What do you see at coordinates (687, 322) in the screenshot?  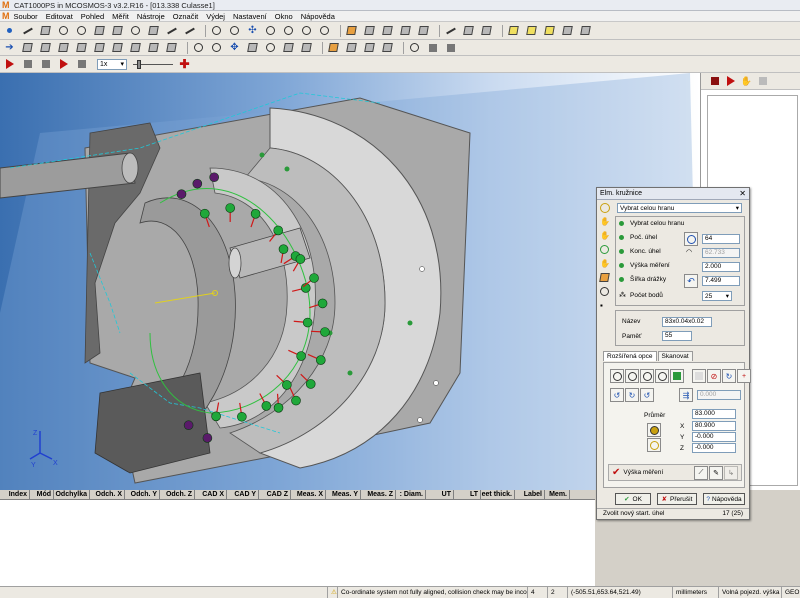 I see `name-input: 83x0.04x0.02` at bounding box center [687, 322].